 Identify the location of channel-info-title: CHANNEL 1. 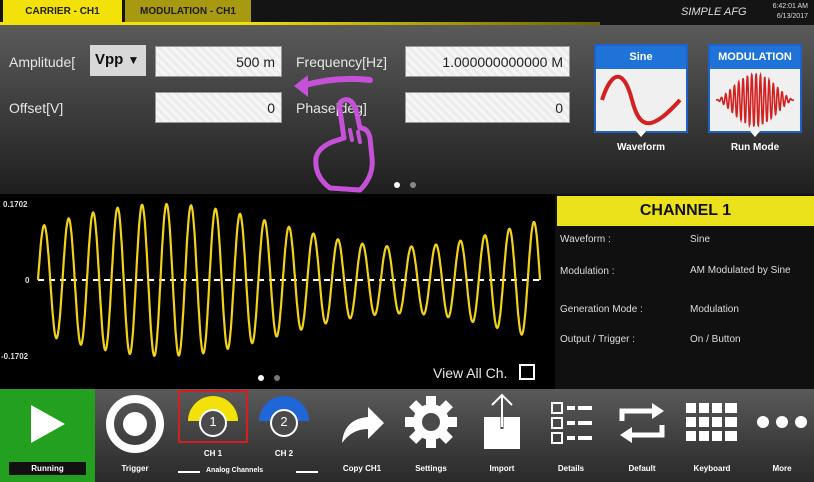
(685, 211).